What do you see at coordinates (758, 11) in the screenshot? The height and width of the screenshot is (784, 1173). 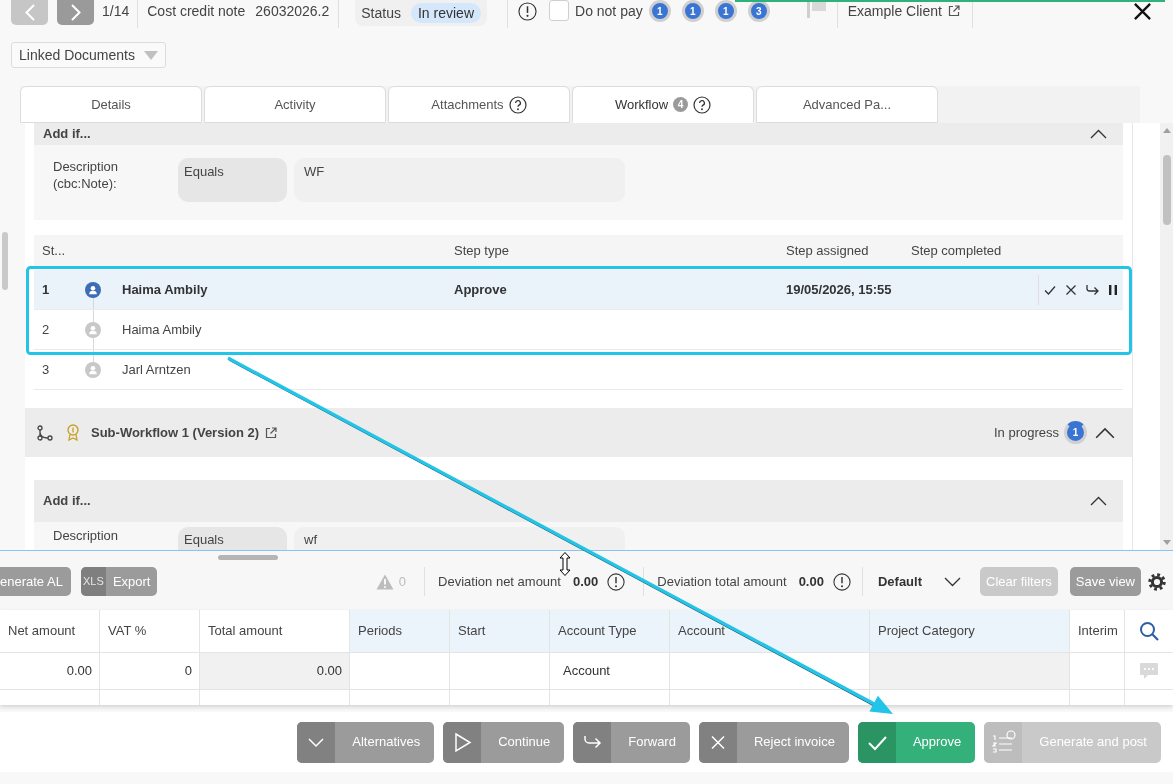 I see `count-badge: 3` at bounding box center [758, 11].